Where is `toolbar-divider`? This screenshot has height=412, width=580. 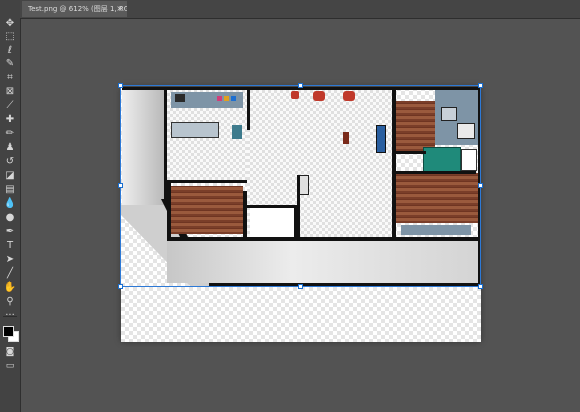
toolbar-divider is located at coordinates (10, 316).